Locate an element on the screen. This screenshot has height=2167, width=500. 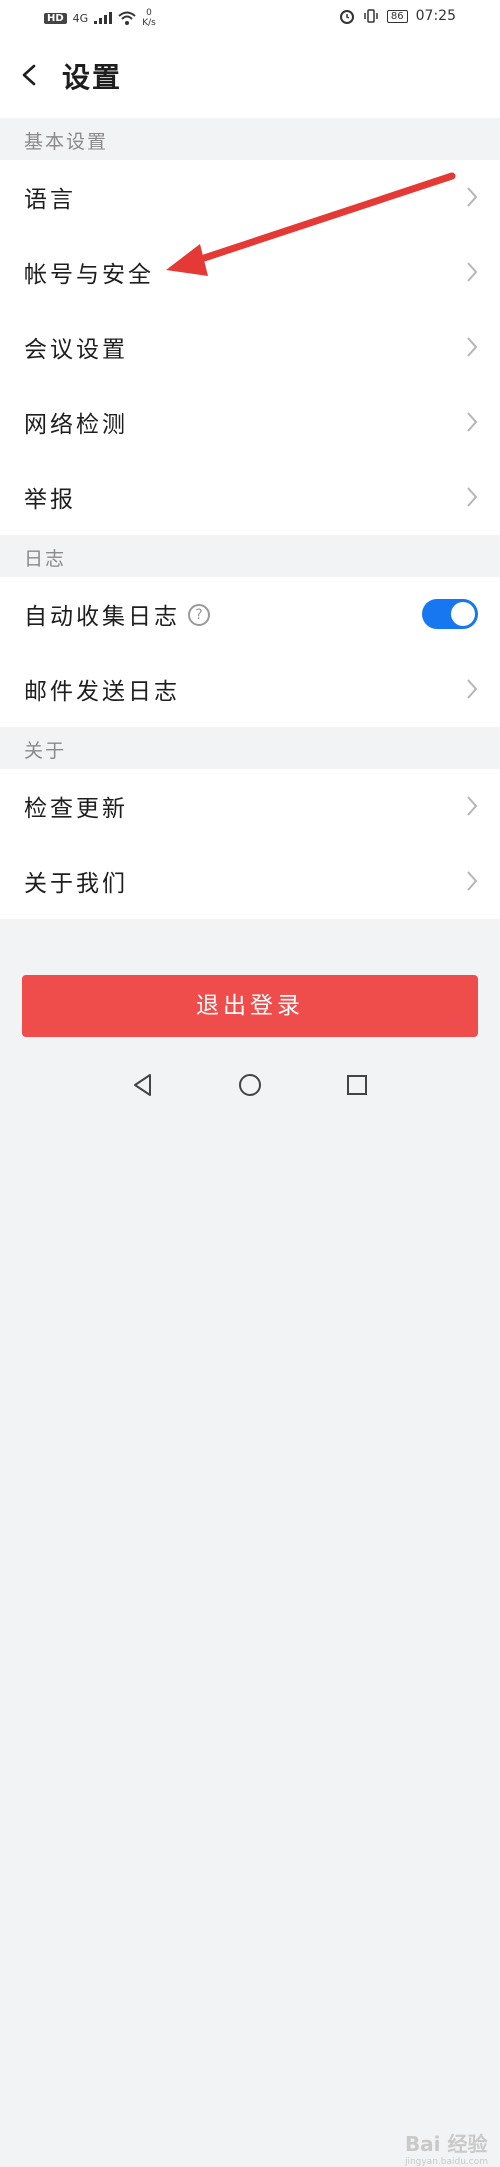
section-log-label: 日志 is located at coordinates (45, 559).